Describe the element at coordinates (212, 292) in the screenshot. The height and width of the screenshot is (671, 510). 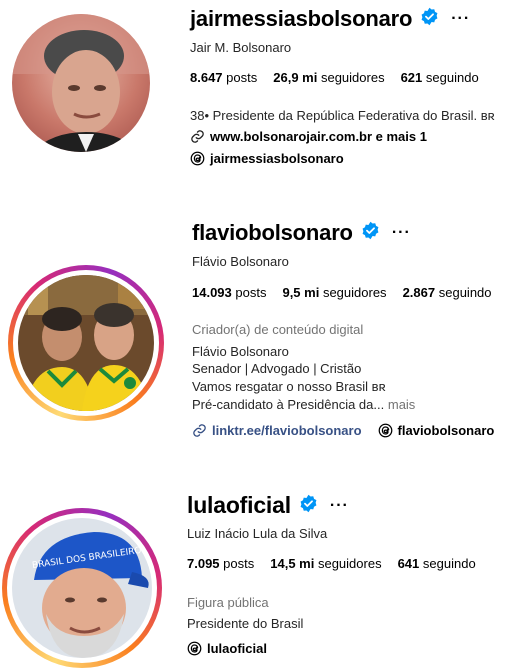
I see `posts-count: 14.093` at that location.